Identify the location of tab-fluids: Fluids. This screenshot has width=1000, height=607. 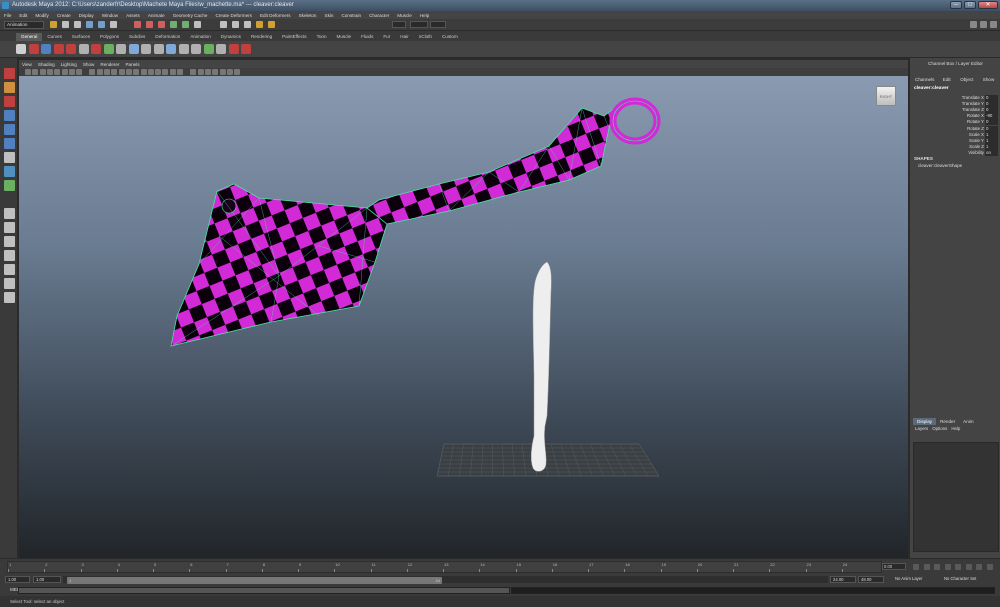
(367, 37).